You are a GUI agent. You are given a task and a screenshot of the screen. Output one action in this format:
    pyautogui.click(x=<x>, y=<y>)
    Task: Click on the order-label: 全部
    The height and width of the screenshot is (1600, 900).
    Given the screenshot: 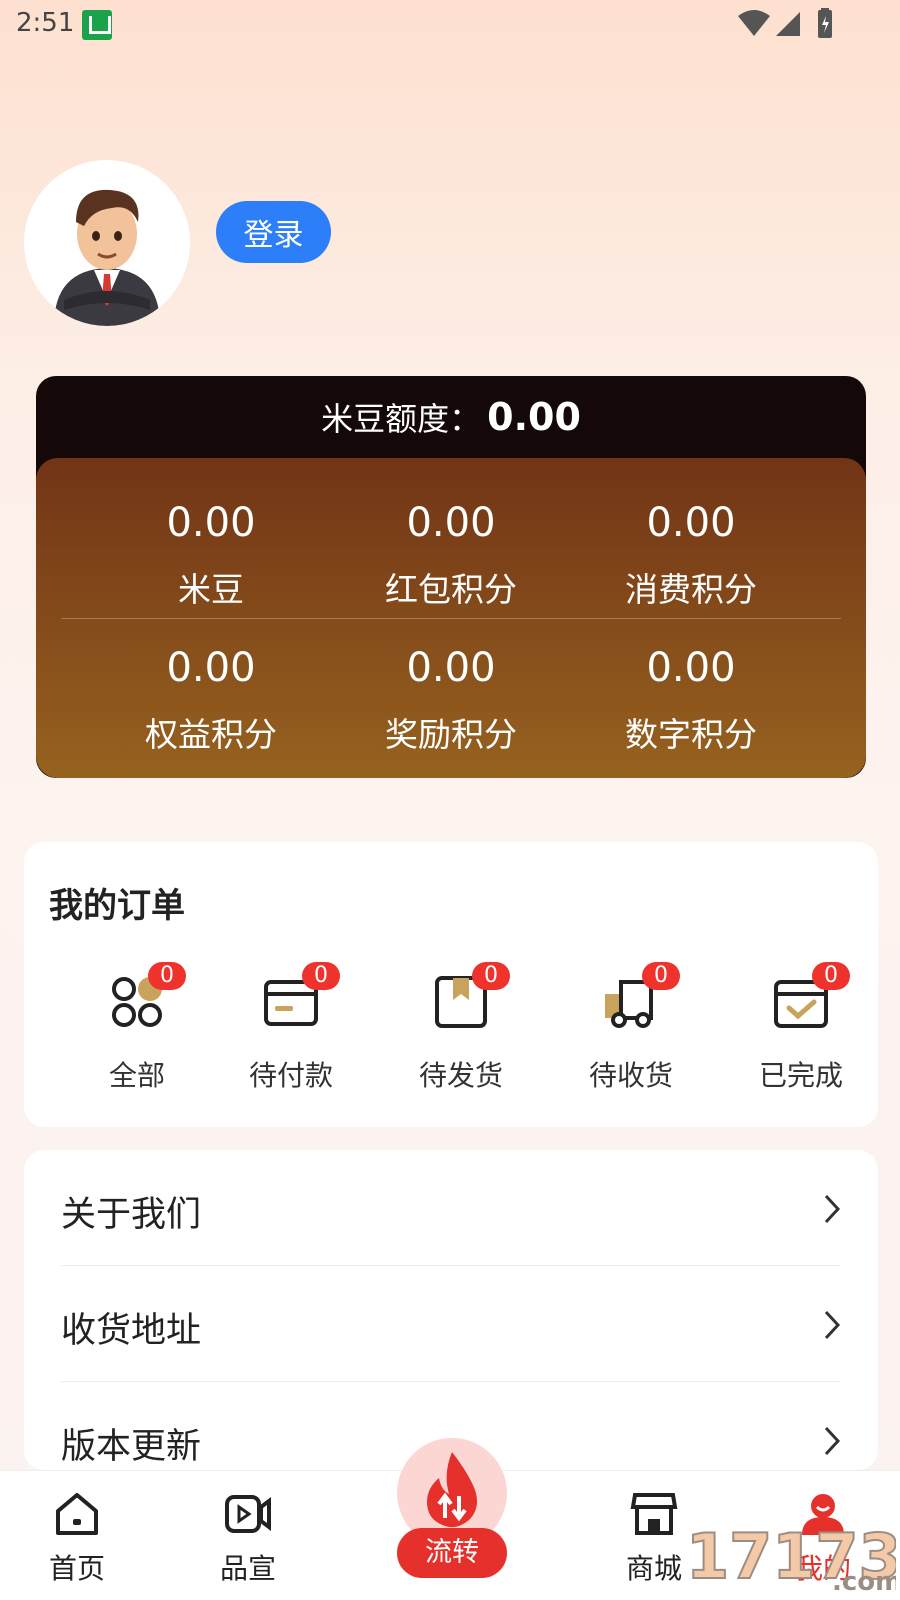 What is the action you would take?
    pyautogui.click(x=136, y=1075)
    